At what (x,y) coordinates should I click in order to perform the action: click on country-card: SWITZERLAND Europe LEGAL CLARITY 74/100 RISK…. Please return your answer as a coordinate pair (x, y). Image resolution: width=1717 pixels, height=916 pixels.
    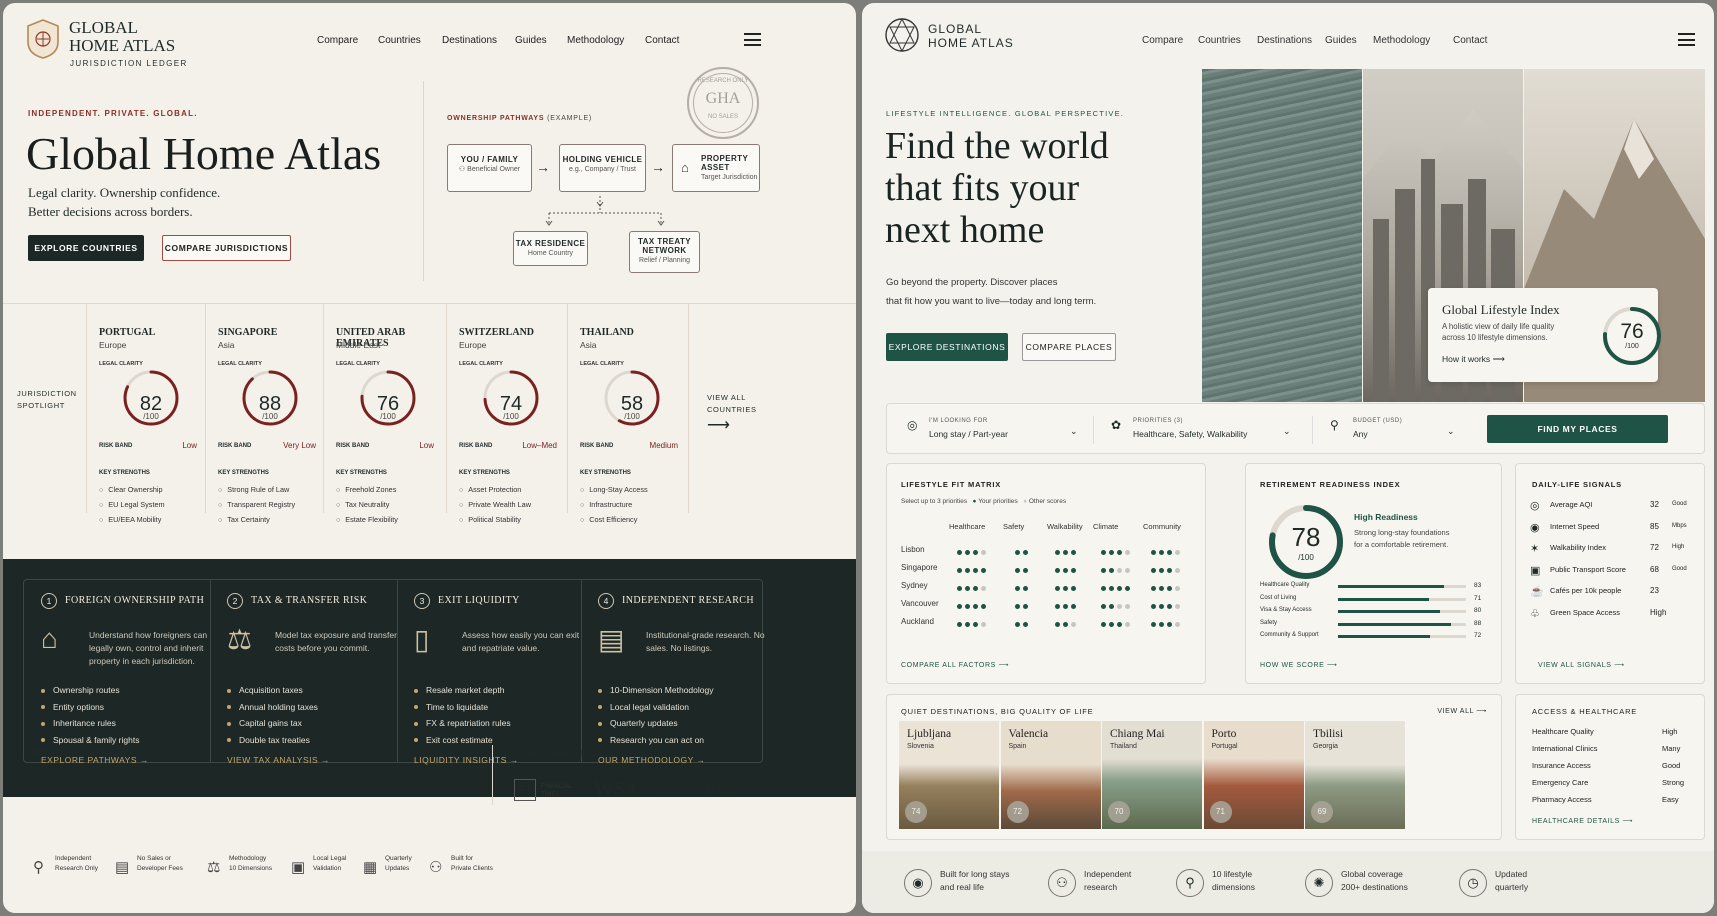
    Looking at the image, I should click on (508, 417).